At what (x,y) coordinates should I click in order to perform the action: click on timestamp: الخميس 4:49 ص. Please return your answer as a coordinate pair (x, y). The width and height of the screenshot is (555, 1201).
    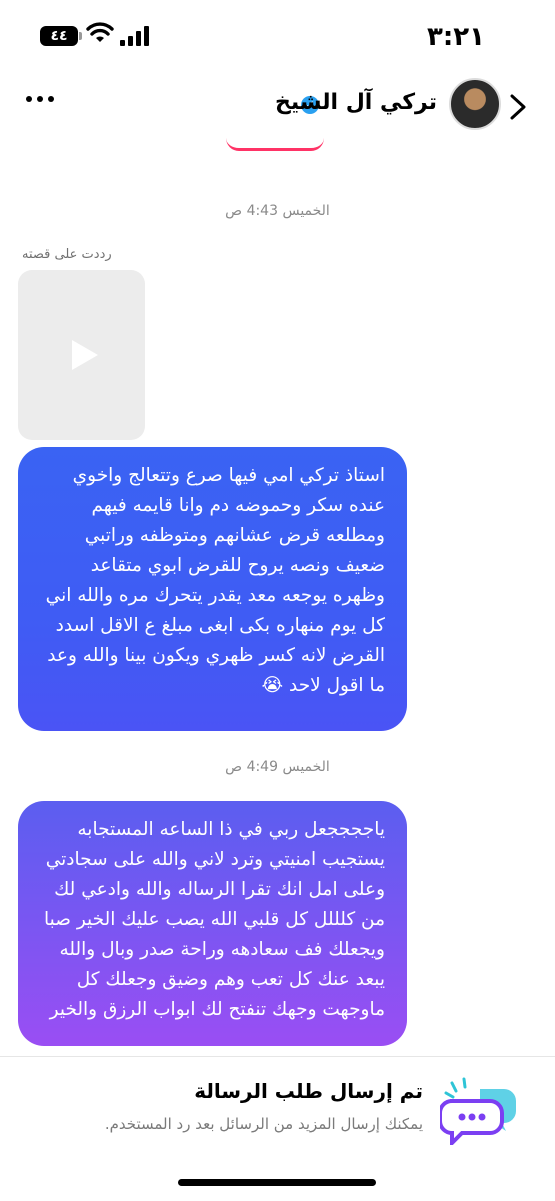
    Looking at the image, I should click on (277, 767).